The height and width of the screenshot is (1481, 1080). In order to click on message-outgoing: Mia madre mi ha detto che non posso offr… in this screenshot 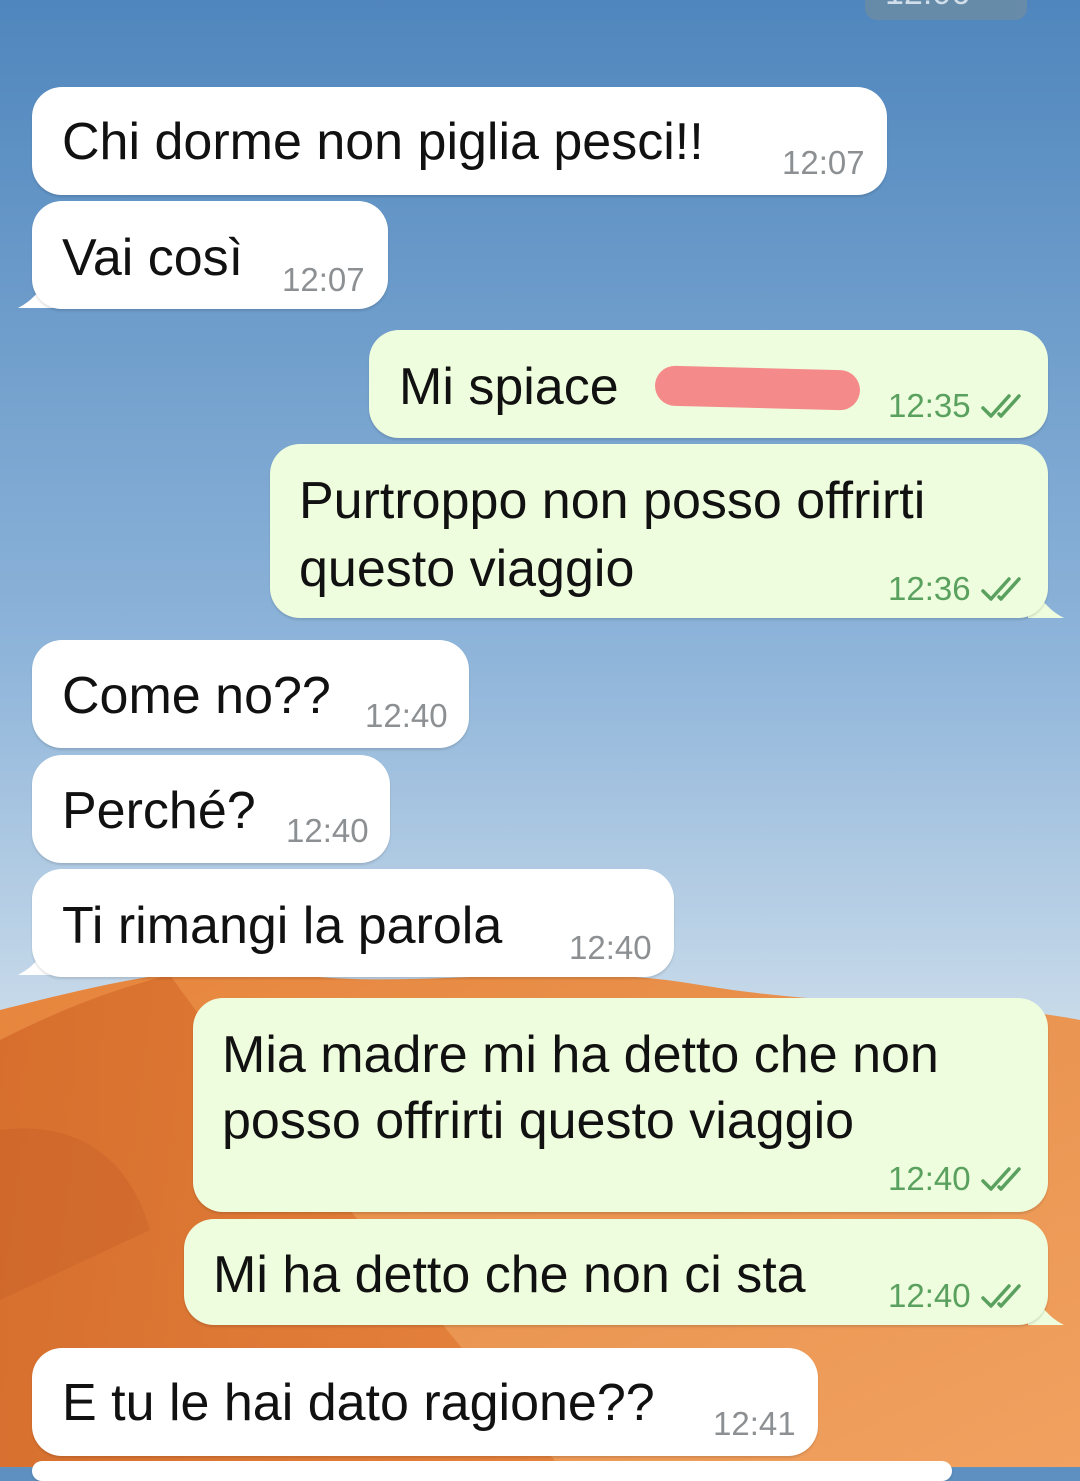, I will do `click(620, 1105)`.